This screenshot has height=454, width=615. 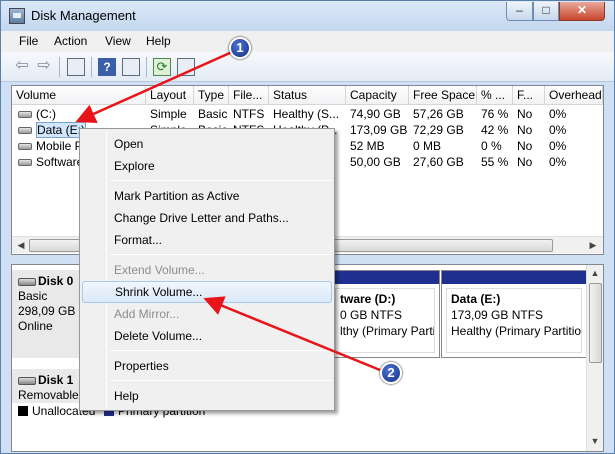 What do you see at coordinates (249, 114) in the screenshot?
I see `fs-cell: NTFS` at bounding box center [249, 114].